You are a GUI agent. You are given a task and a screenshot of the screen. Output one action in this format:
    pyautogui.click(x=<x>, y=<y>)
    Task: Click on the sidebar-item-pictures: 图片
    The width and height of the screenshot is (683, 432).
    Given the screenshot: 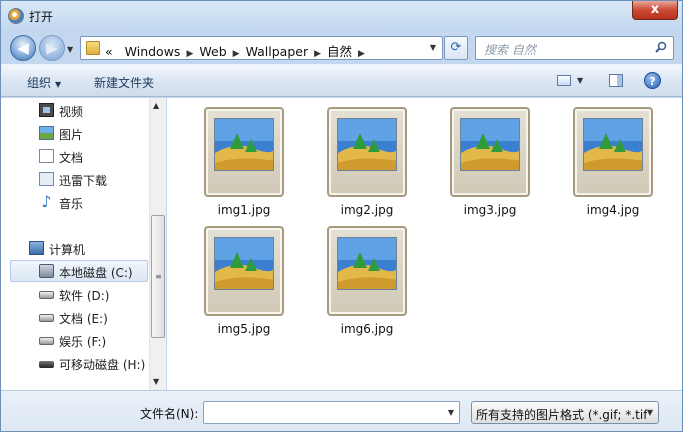 What is the action you would take?
    pyautogui.click(x=75, y=133)
    